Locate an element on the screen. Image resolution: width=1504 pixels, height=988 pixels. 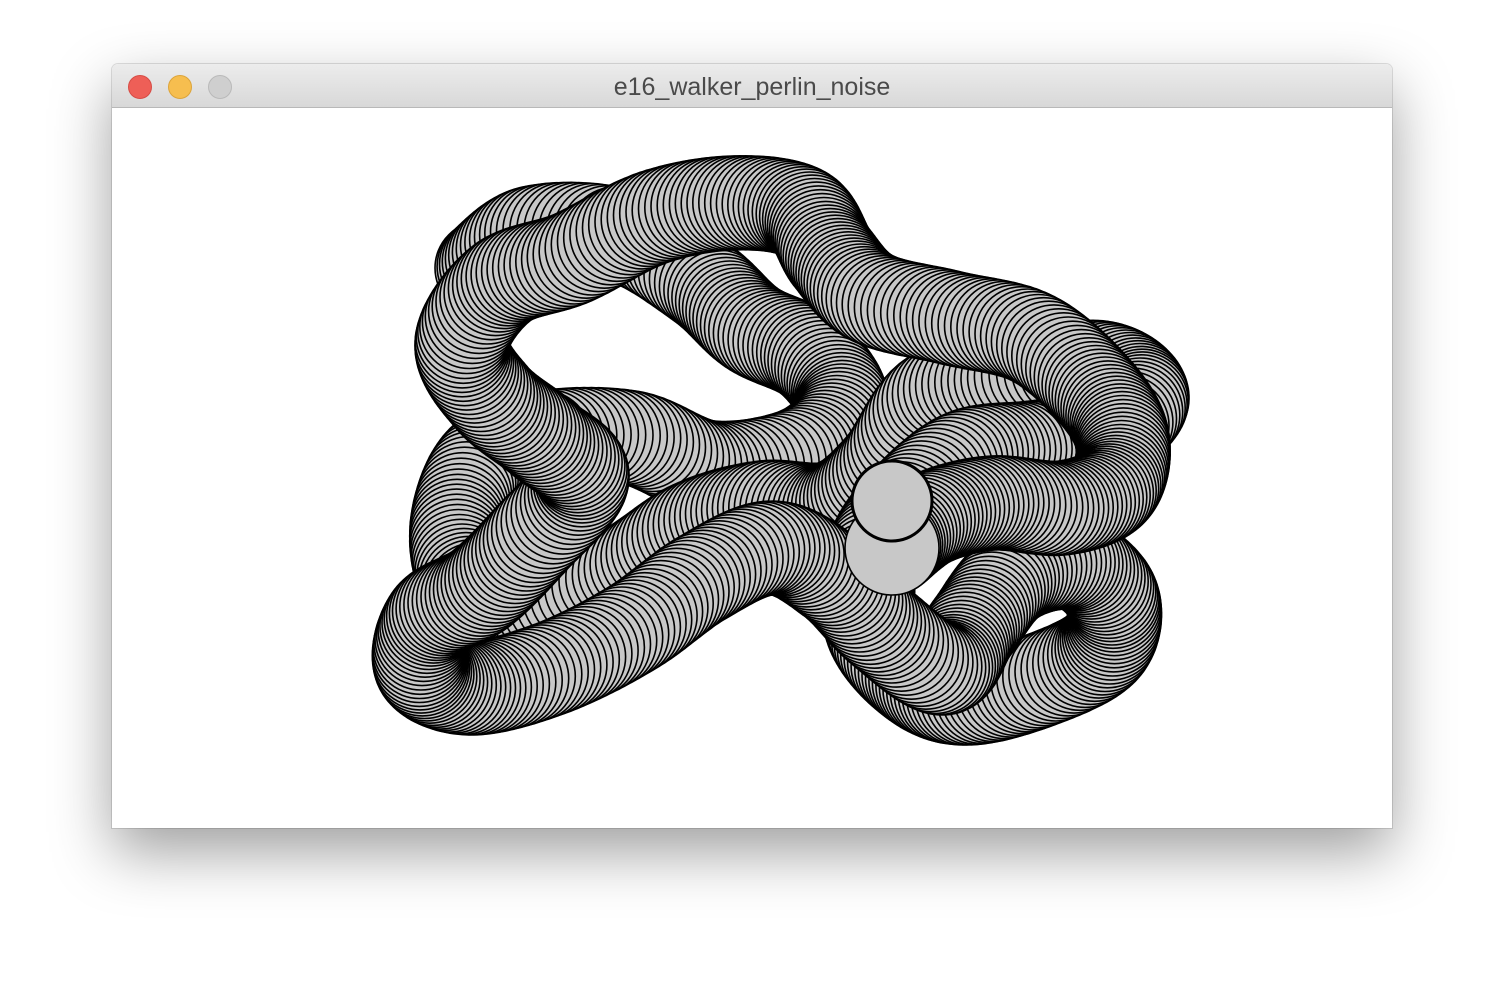
title-bar: e16_walker_perlin_noise is located at coordinates (752, 86).